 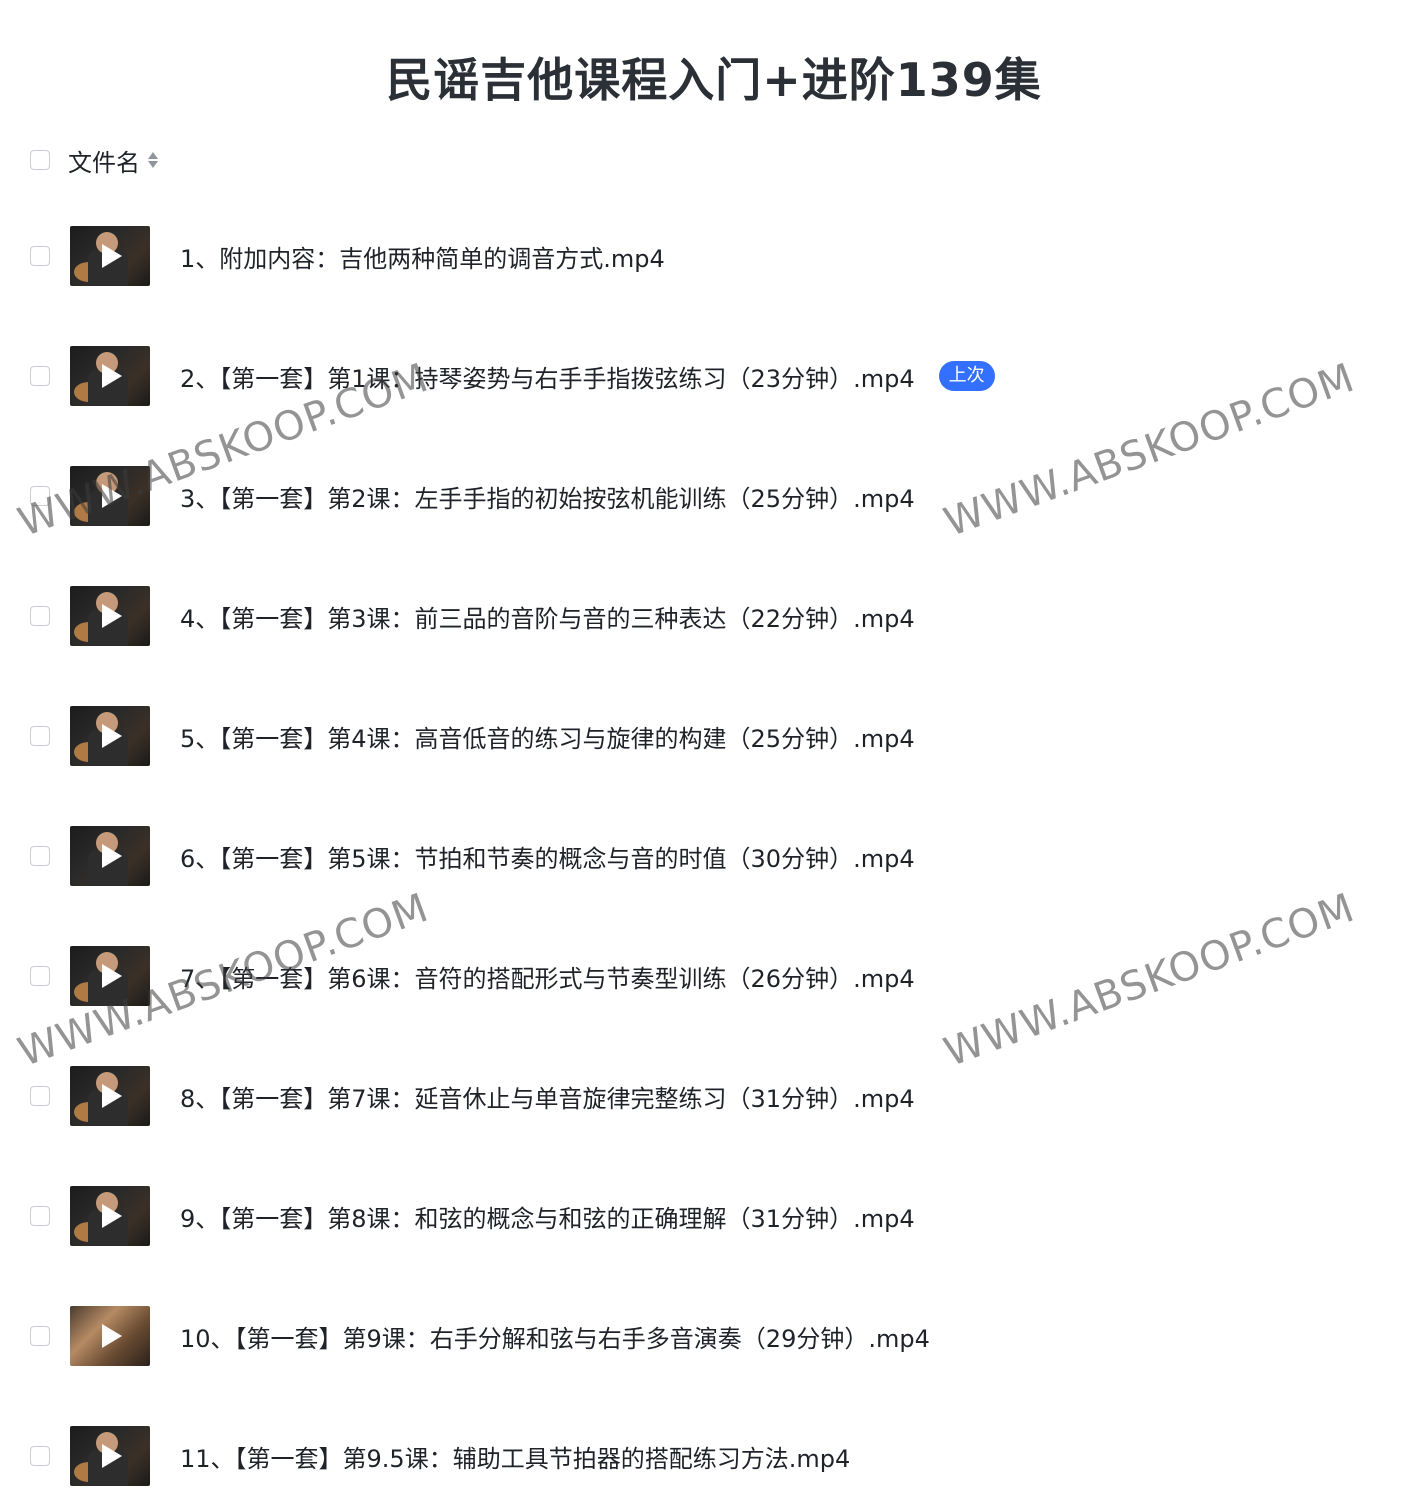 I want to click on file-row: 1、附加内容：吉他两种简单的调音方式.mp4, so click(x=347, y=256).